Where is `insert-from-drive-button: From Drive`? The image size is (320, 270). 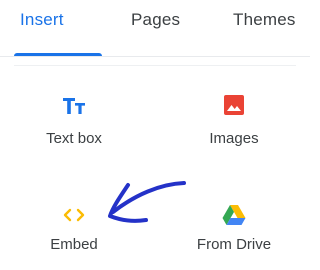 insert-from-drive-button: From Drive is located at coordinates (234, 230).